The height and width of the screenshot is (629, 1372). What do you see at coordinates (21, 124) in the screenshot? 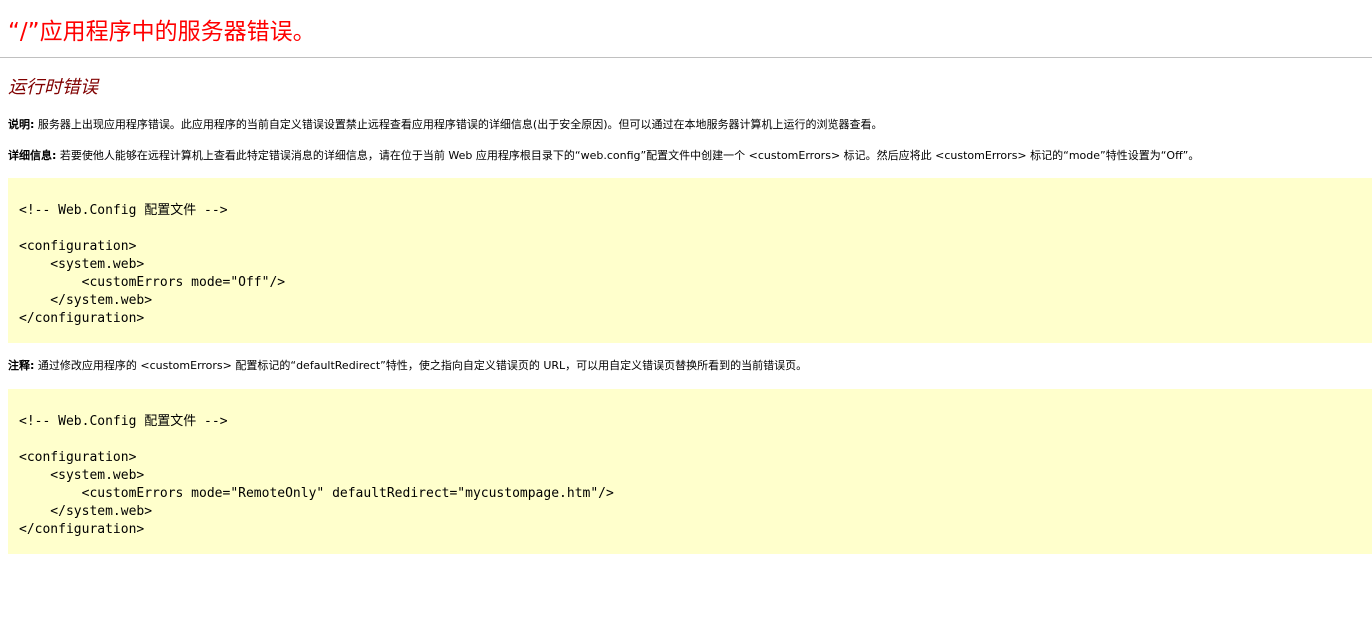
I see `description-label: 说明:` at bounding box center [21, 124].